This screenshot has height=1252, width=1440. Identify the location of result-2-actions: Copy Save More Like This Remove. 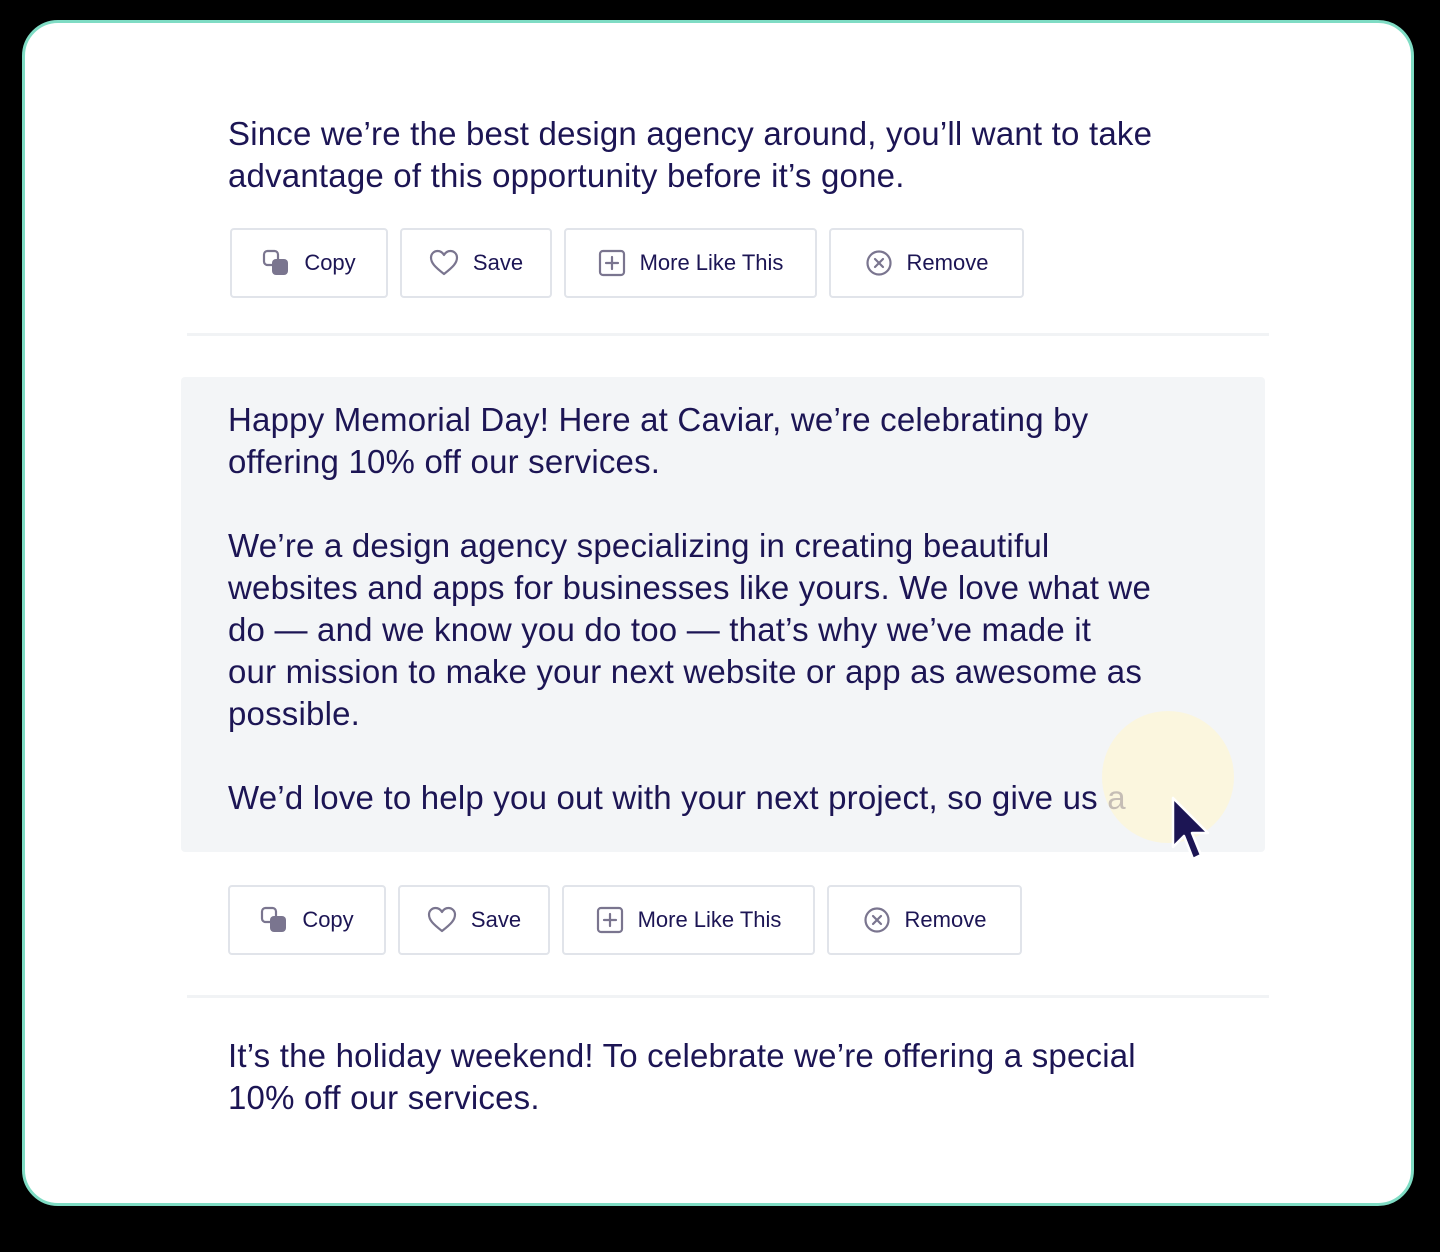
(625, 920).